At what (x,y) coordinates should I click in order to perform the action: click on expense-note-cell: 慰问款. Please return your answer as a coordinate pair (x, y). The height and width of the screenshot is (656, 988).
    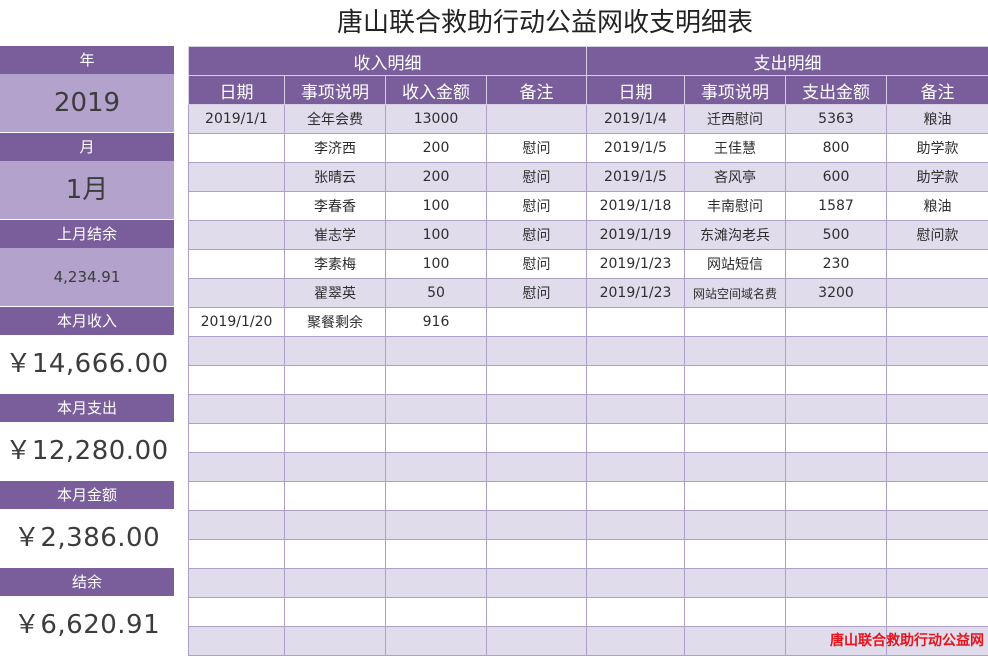
    Looking at the image, I should click on (937, 235).